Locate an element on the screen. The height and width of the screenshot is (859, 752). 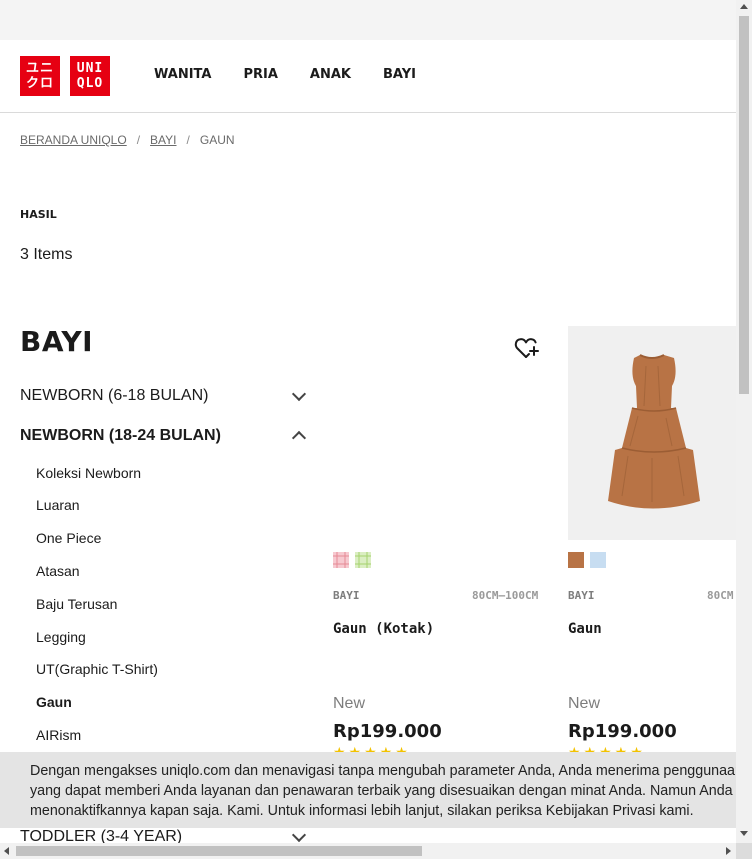
logo-line: ユニ is located at coordinates (39, 68).